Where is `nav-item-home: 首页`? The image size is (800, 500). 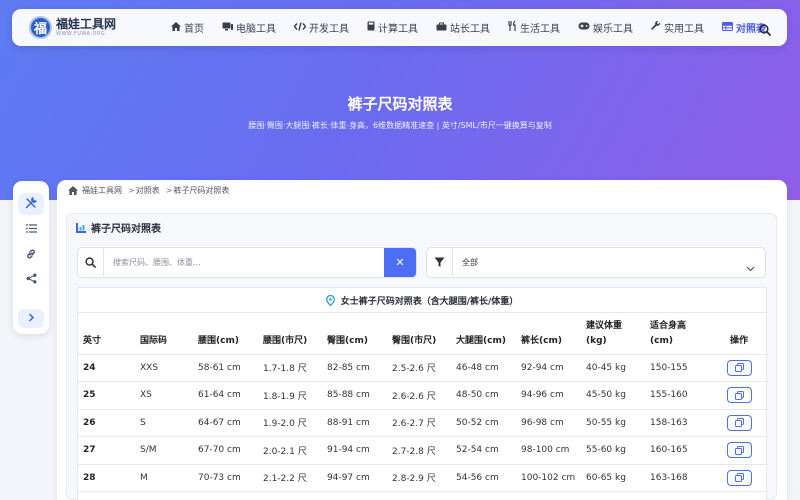
nav-item-home: 首页 is located at coordinates (187, 27).